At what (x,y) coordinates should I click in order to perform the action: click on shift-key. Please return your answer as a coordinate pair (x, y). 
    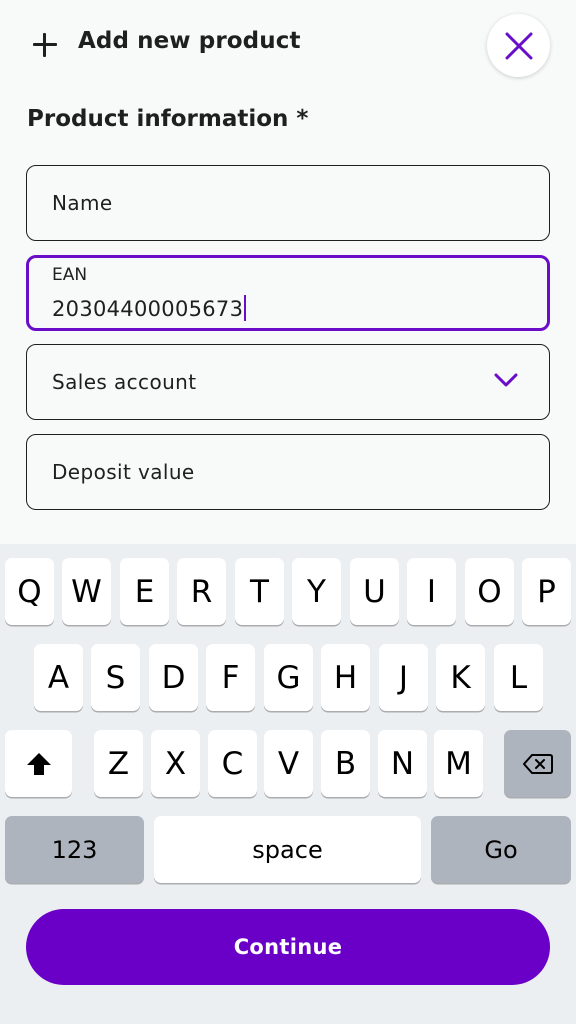
    Looking at the image, I should click on (38, 763).